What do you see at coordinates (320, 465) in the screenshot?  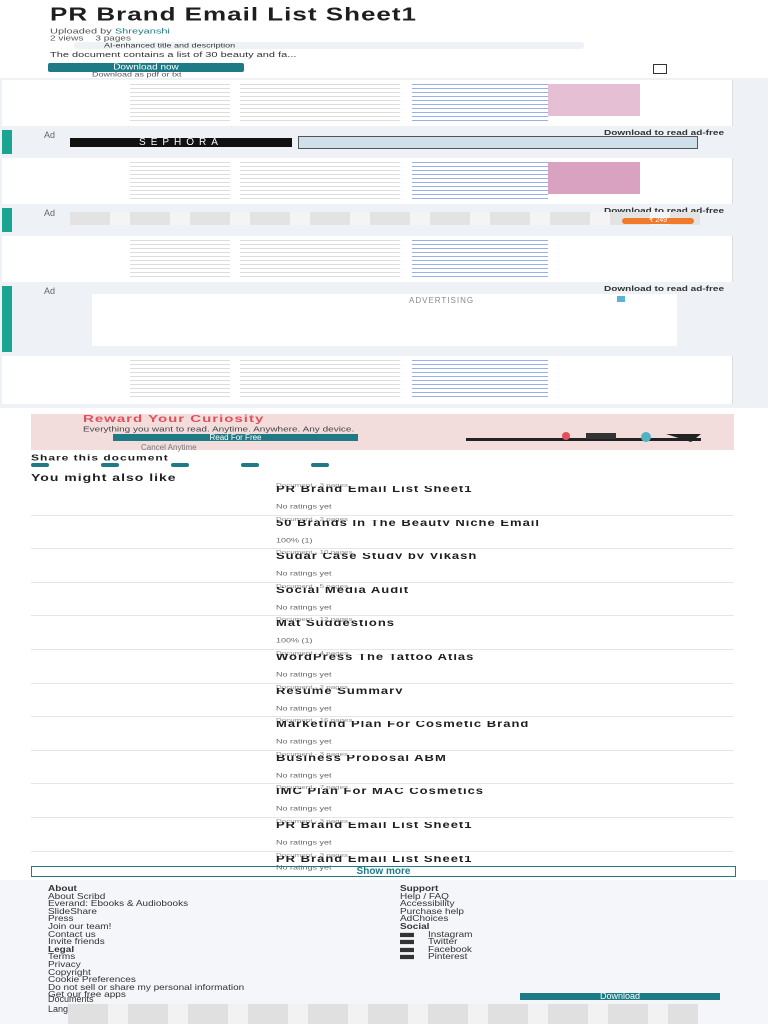 I see `email-icon` at bounding box center [320, 465].